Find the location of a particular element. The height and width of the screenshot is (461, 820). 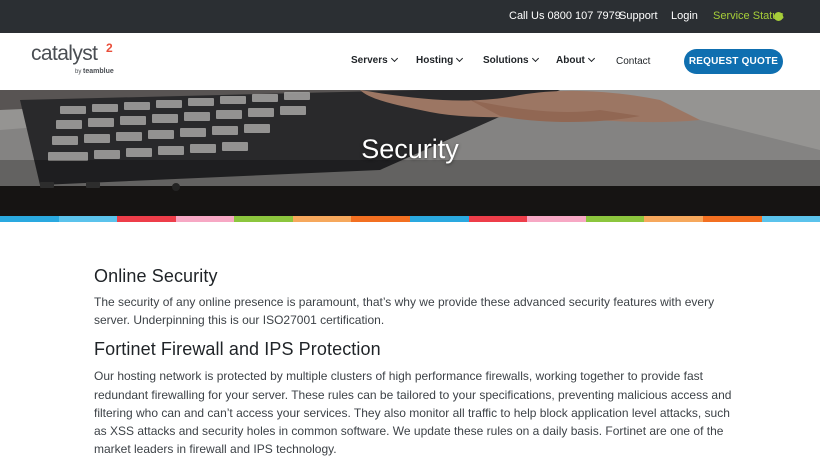

catalyst2-logo: catalyst 2 by teamblue is located at coordinates (76, 61).